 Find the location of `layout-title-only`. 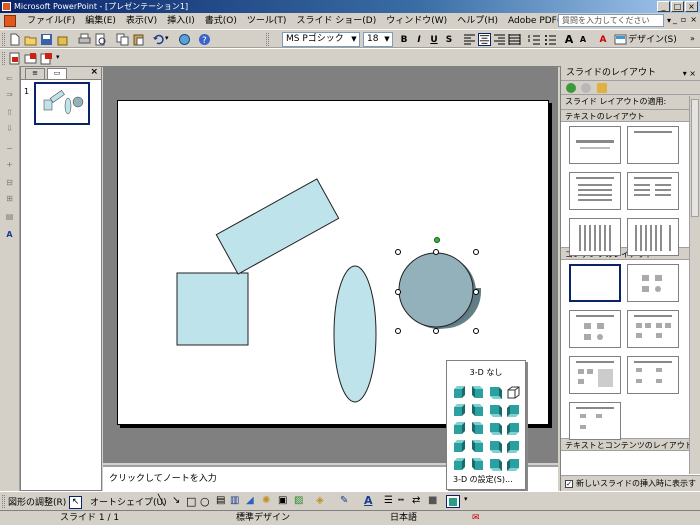

layout-title-only is located at coordinates (653, 145).